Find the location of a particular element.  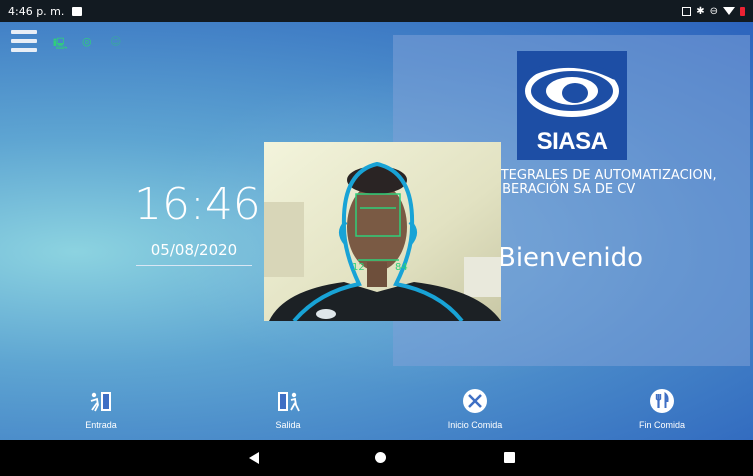

android-nav-bar is located at coordinates (376, 458).